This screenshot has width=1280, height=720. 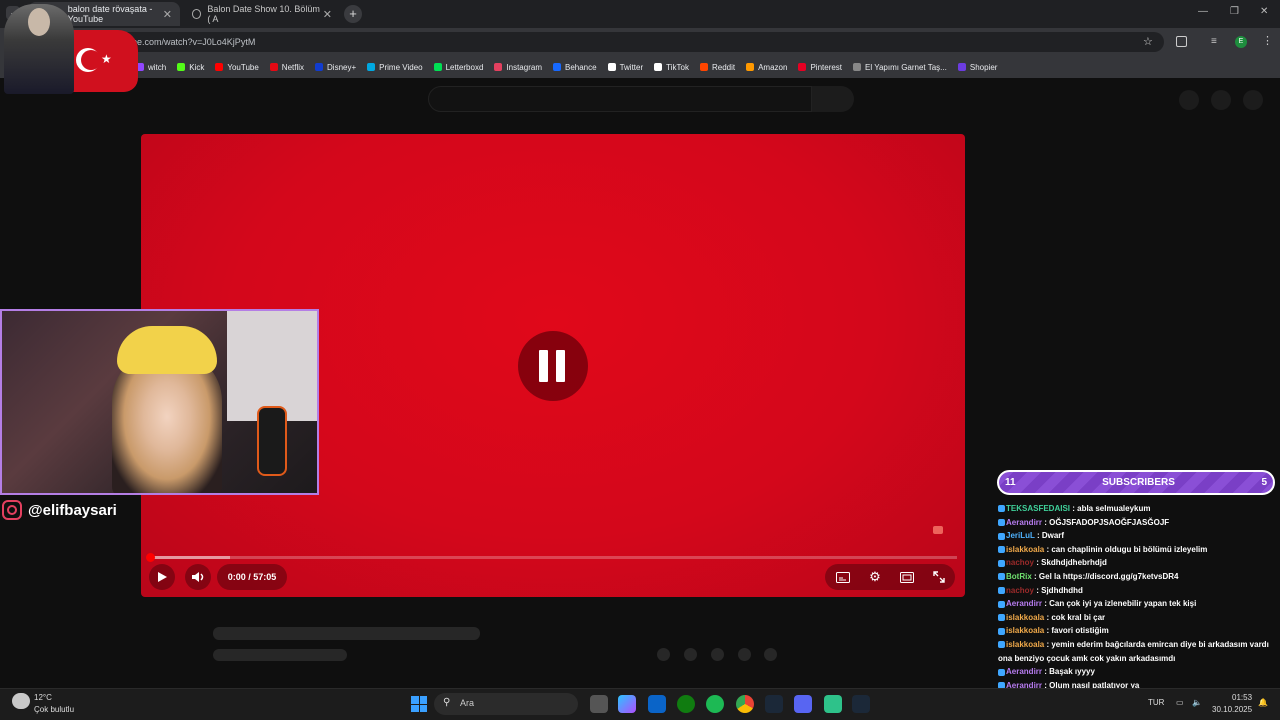 I want to click on bookmark-label: YouTube, so click(x=243, y=67).